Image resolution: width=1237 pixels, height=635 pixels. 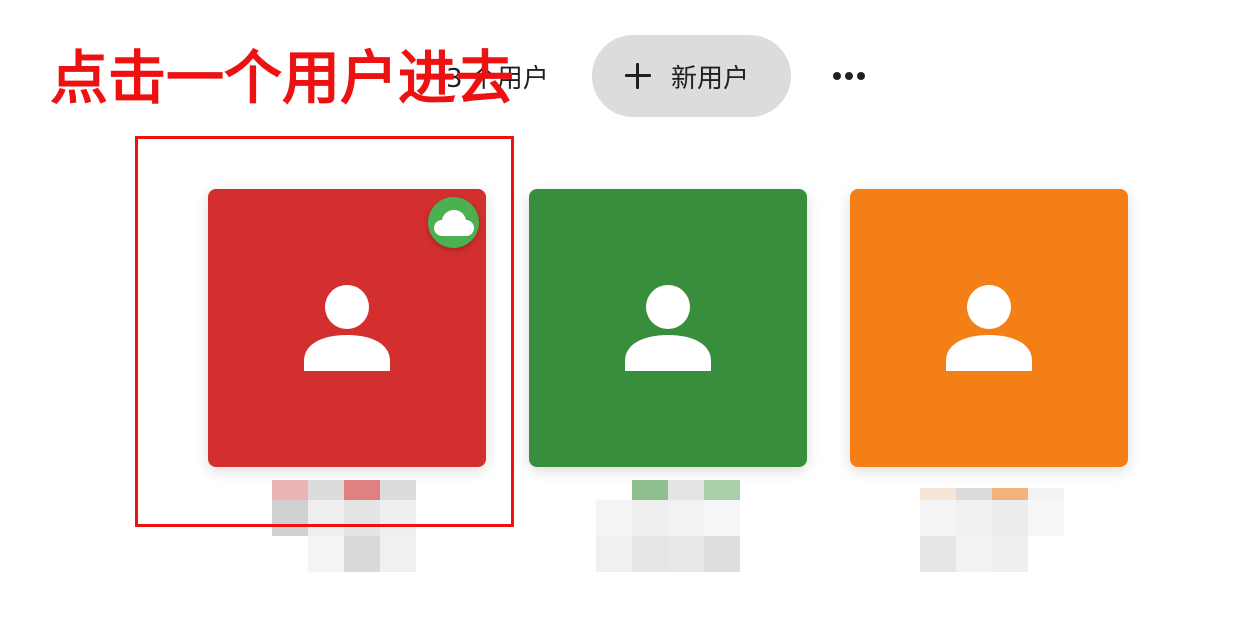 What do you see at coordinates (638, 76) in the screenshot?
I see `plus-icon` at bounding box center [638, 76].